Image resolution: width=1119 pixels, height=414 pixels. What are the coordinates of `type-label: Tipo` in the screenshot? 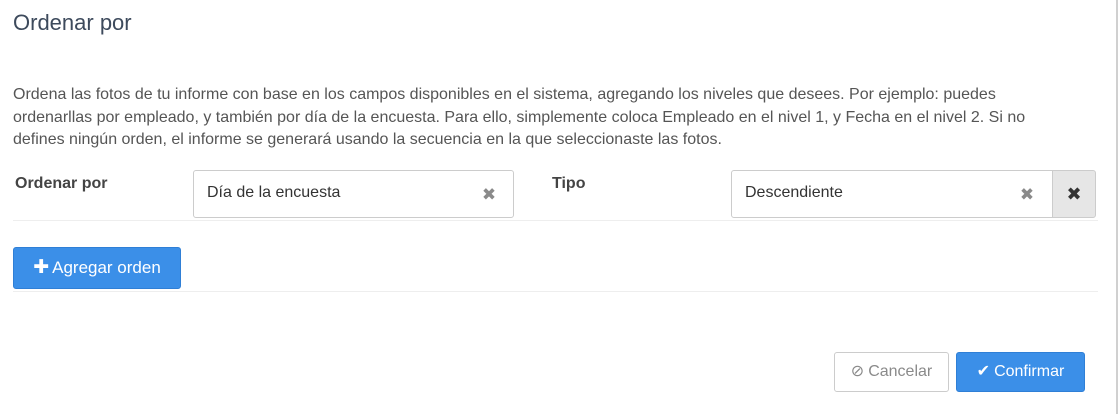 It's located at (569, 183).